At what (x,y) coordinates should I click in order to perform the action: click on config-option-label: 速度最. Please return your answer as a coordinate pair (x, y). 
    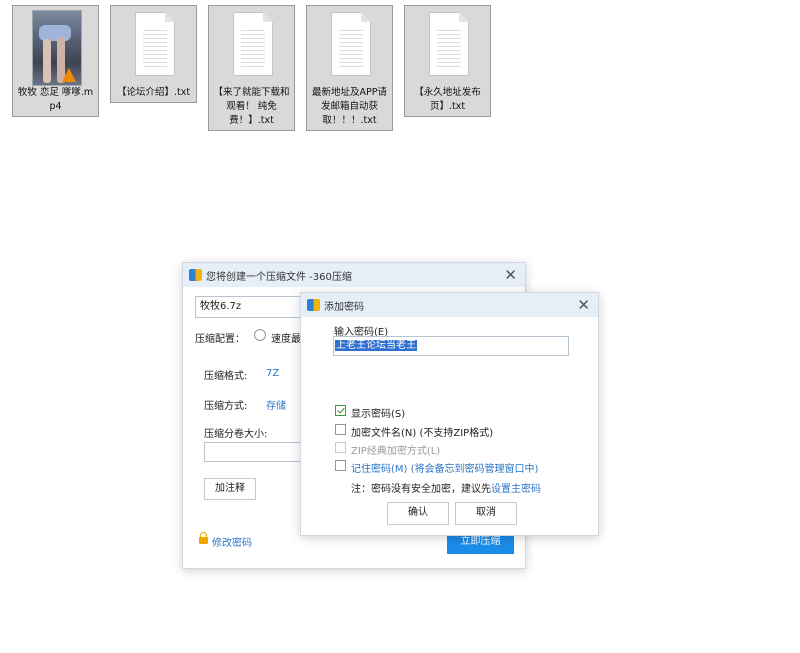
    Looking at the image, I should click on (286, 339).